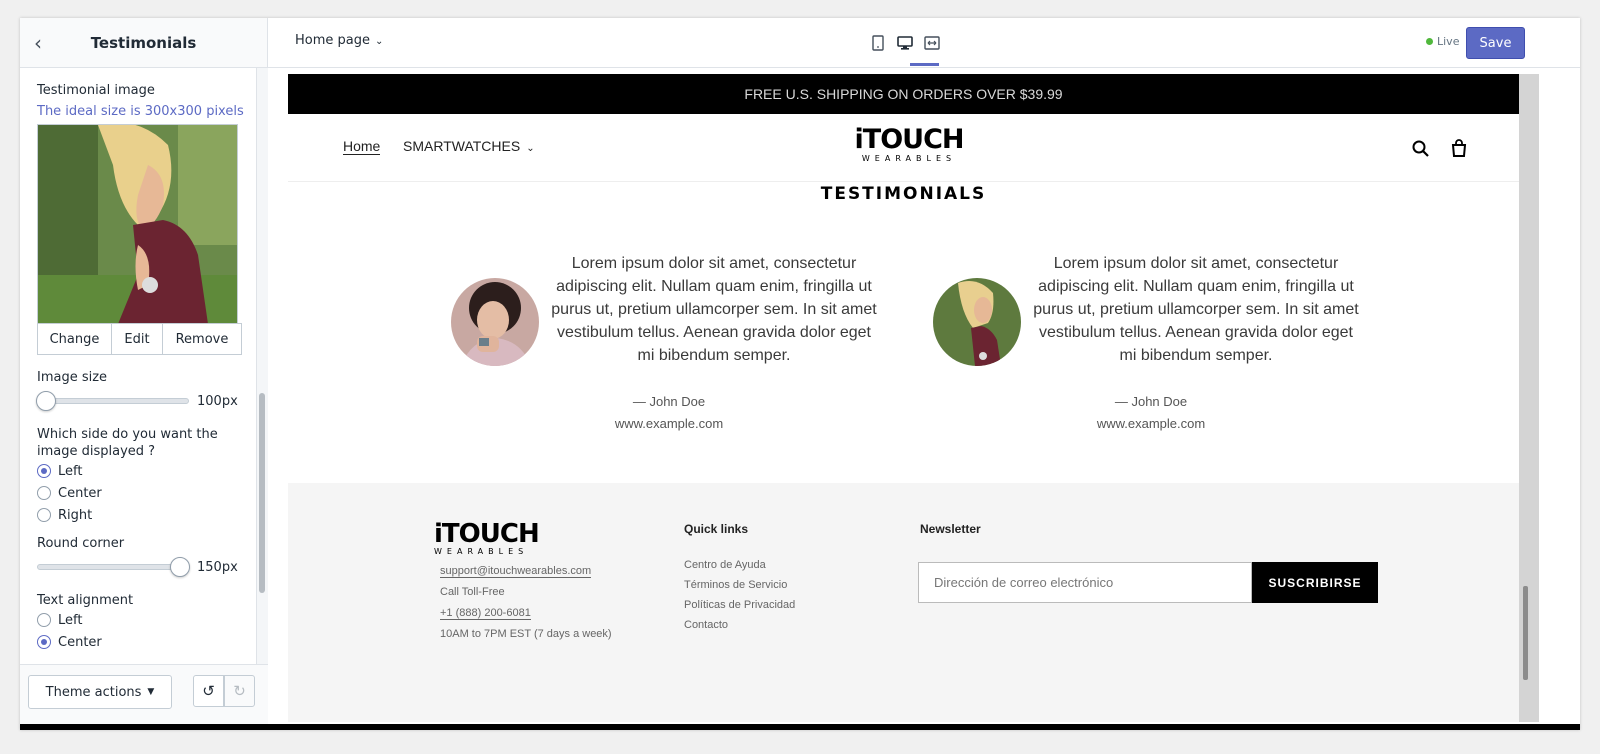 The width and height of the screenshot is (1600, 754). I want to click on round-corner-slider, so click(113, 567).